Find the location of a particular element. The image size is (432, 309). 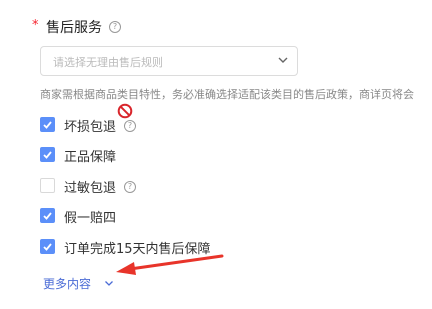

no-entry-icon is located at coordinates (125, 111).